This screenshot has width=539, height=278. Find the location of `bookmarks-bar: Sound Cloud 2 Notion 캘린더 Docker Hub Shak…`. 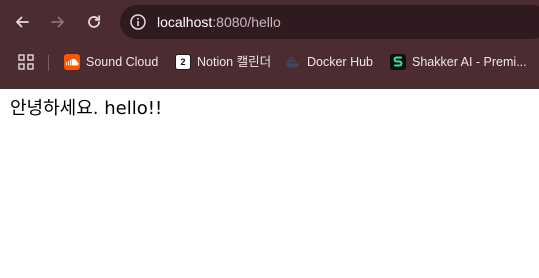

bookmarks-bar: Sound Cloud 2 Notion 캘린더 Docker Hub Shak… is located at coordinates (269, 62).